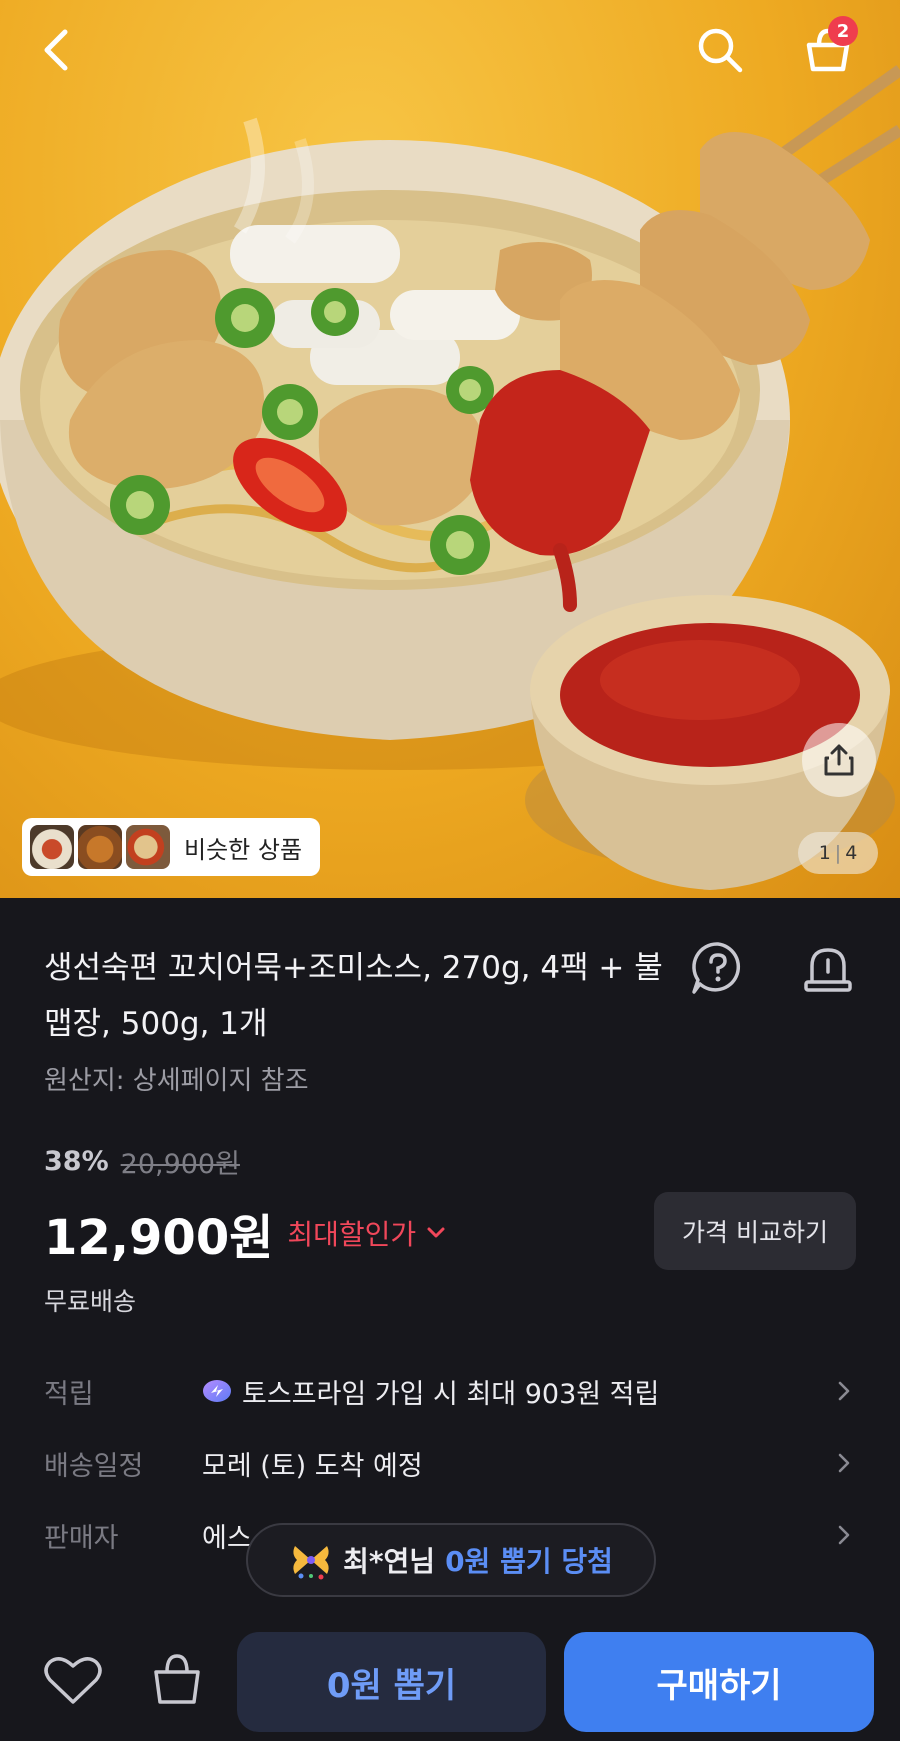 Image resolution: width=900 pixels, height=1741 pixels. What do you see at coordinates (311, 1563) in the screenshot?
I see `confetti-icon` at bounding box center [311, 1563].